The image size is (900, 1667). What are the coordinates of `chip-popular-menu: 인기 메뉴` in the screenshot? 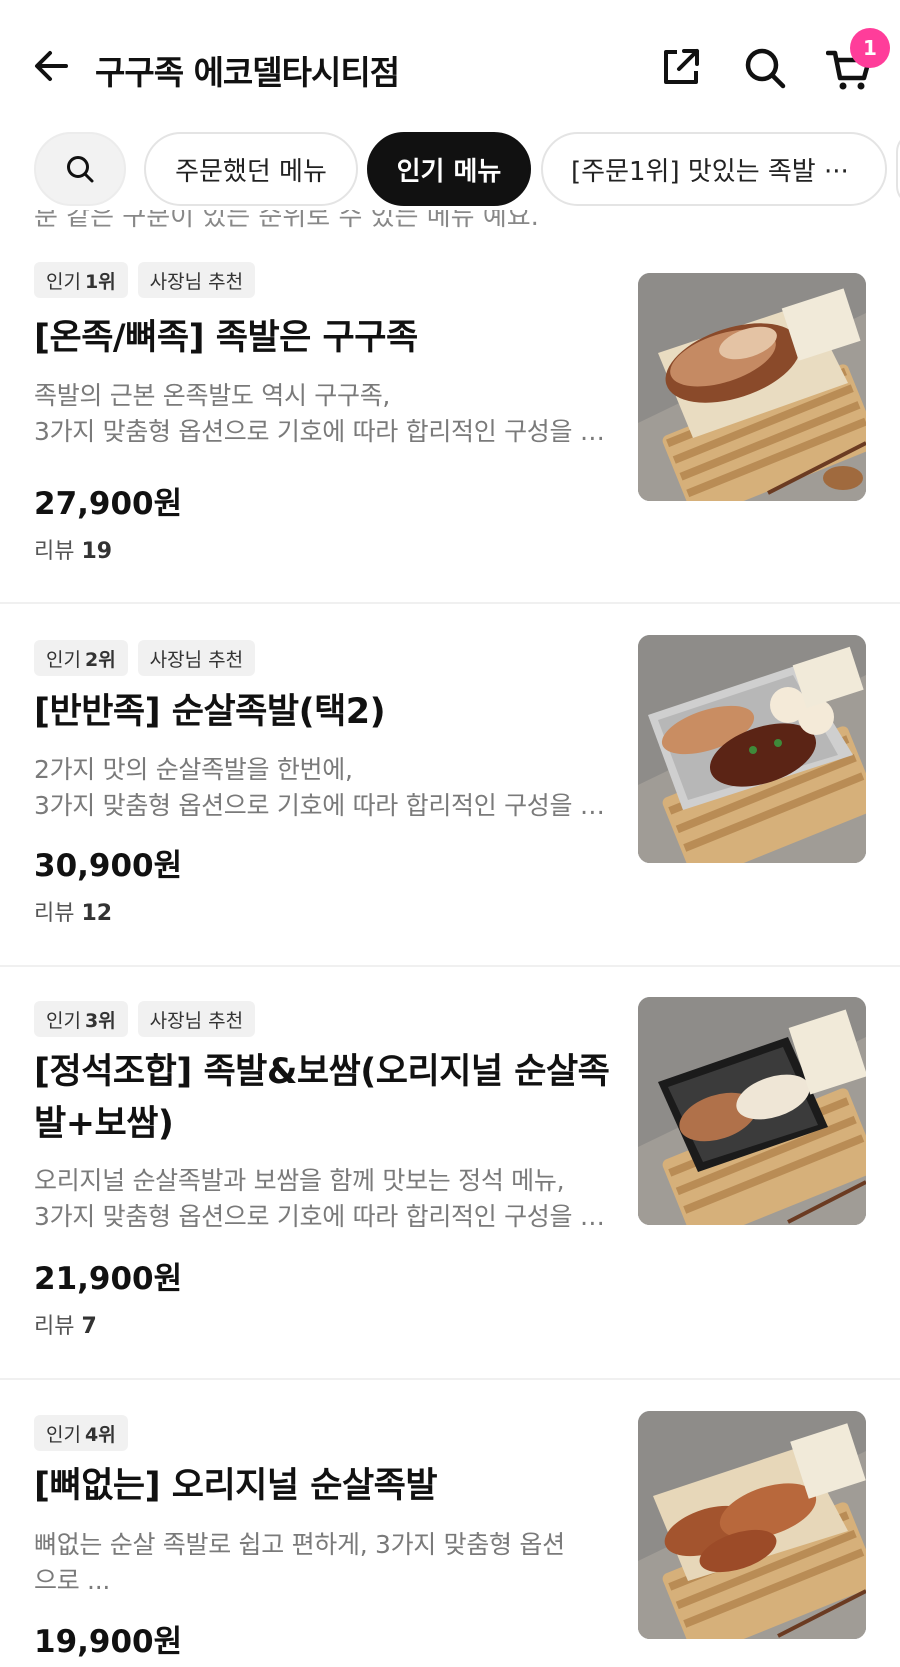 It's located at (449, 169).